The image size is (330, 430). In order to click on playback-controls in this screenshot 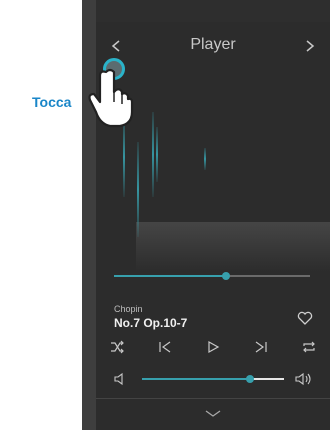, I will do `click(213, 347)`.